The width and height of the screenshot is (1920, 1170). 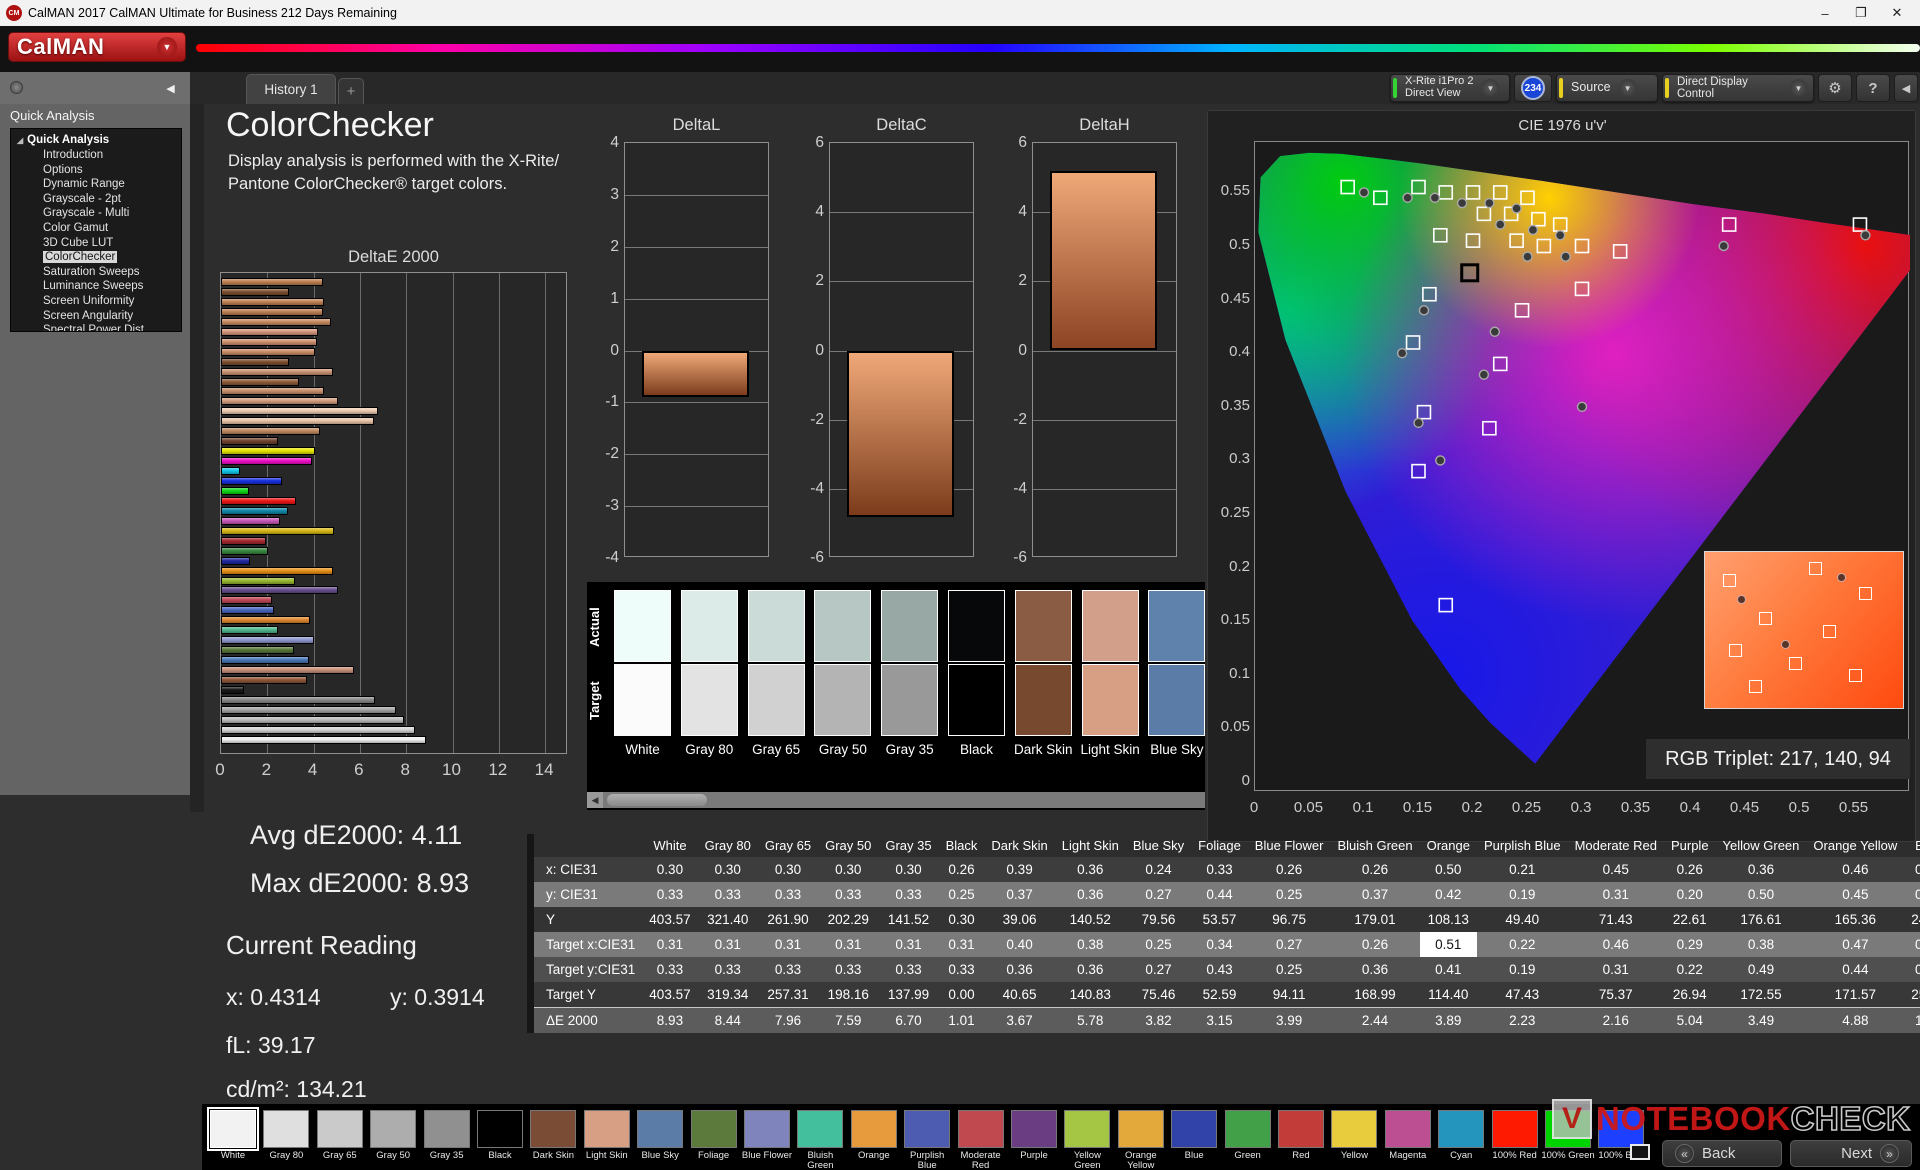 I want to click on table-cell: 0.30, so click(x=848, y=869).